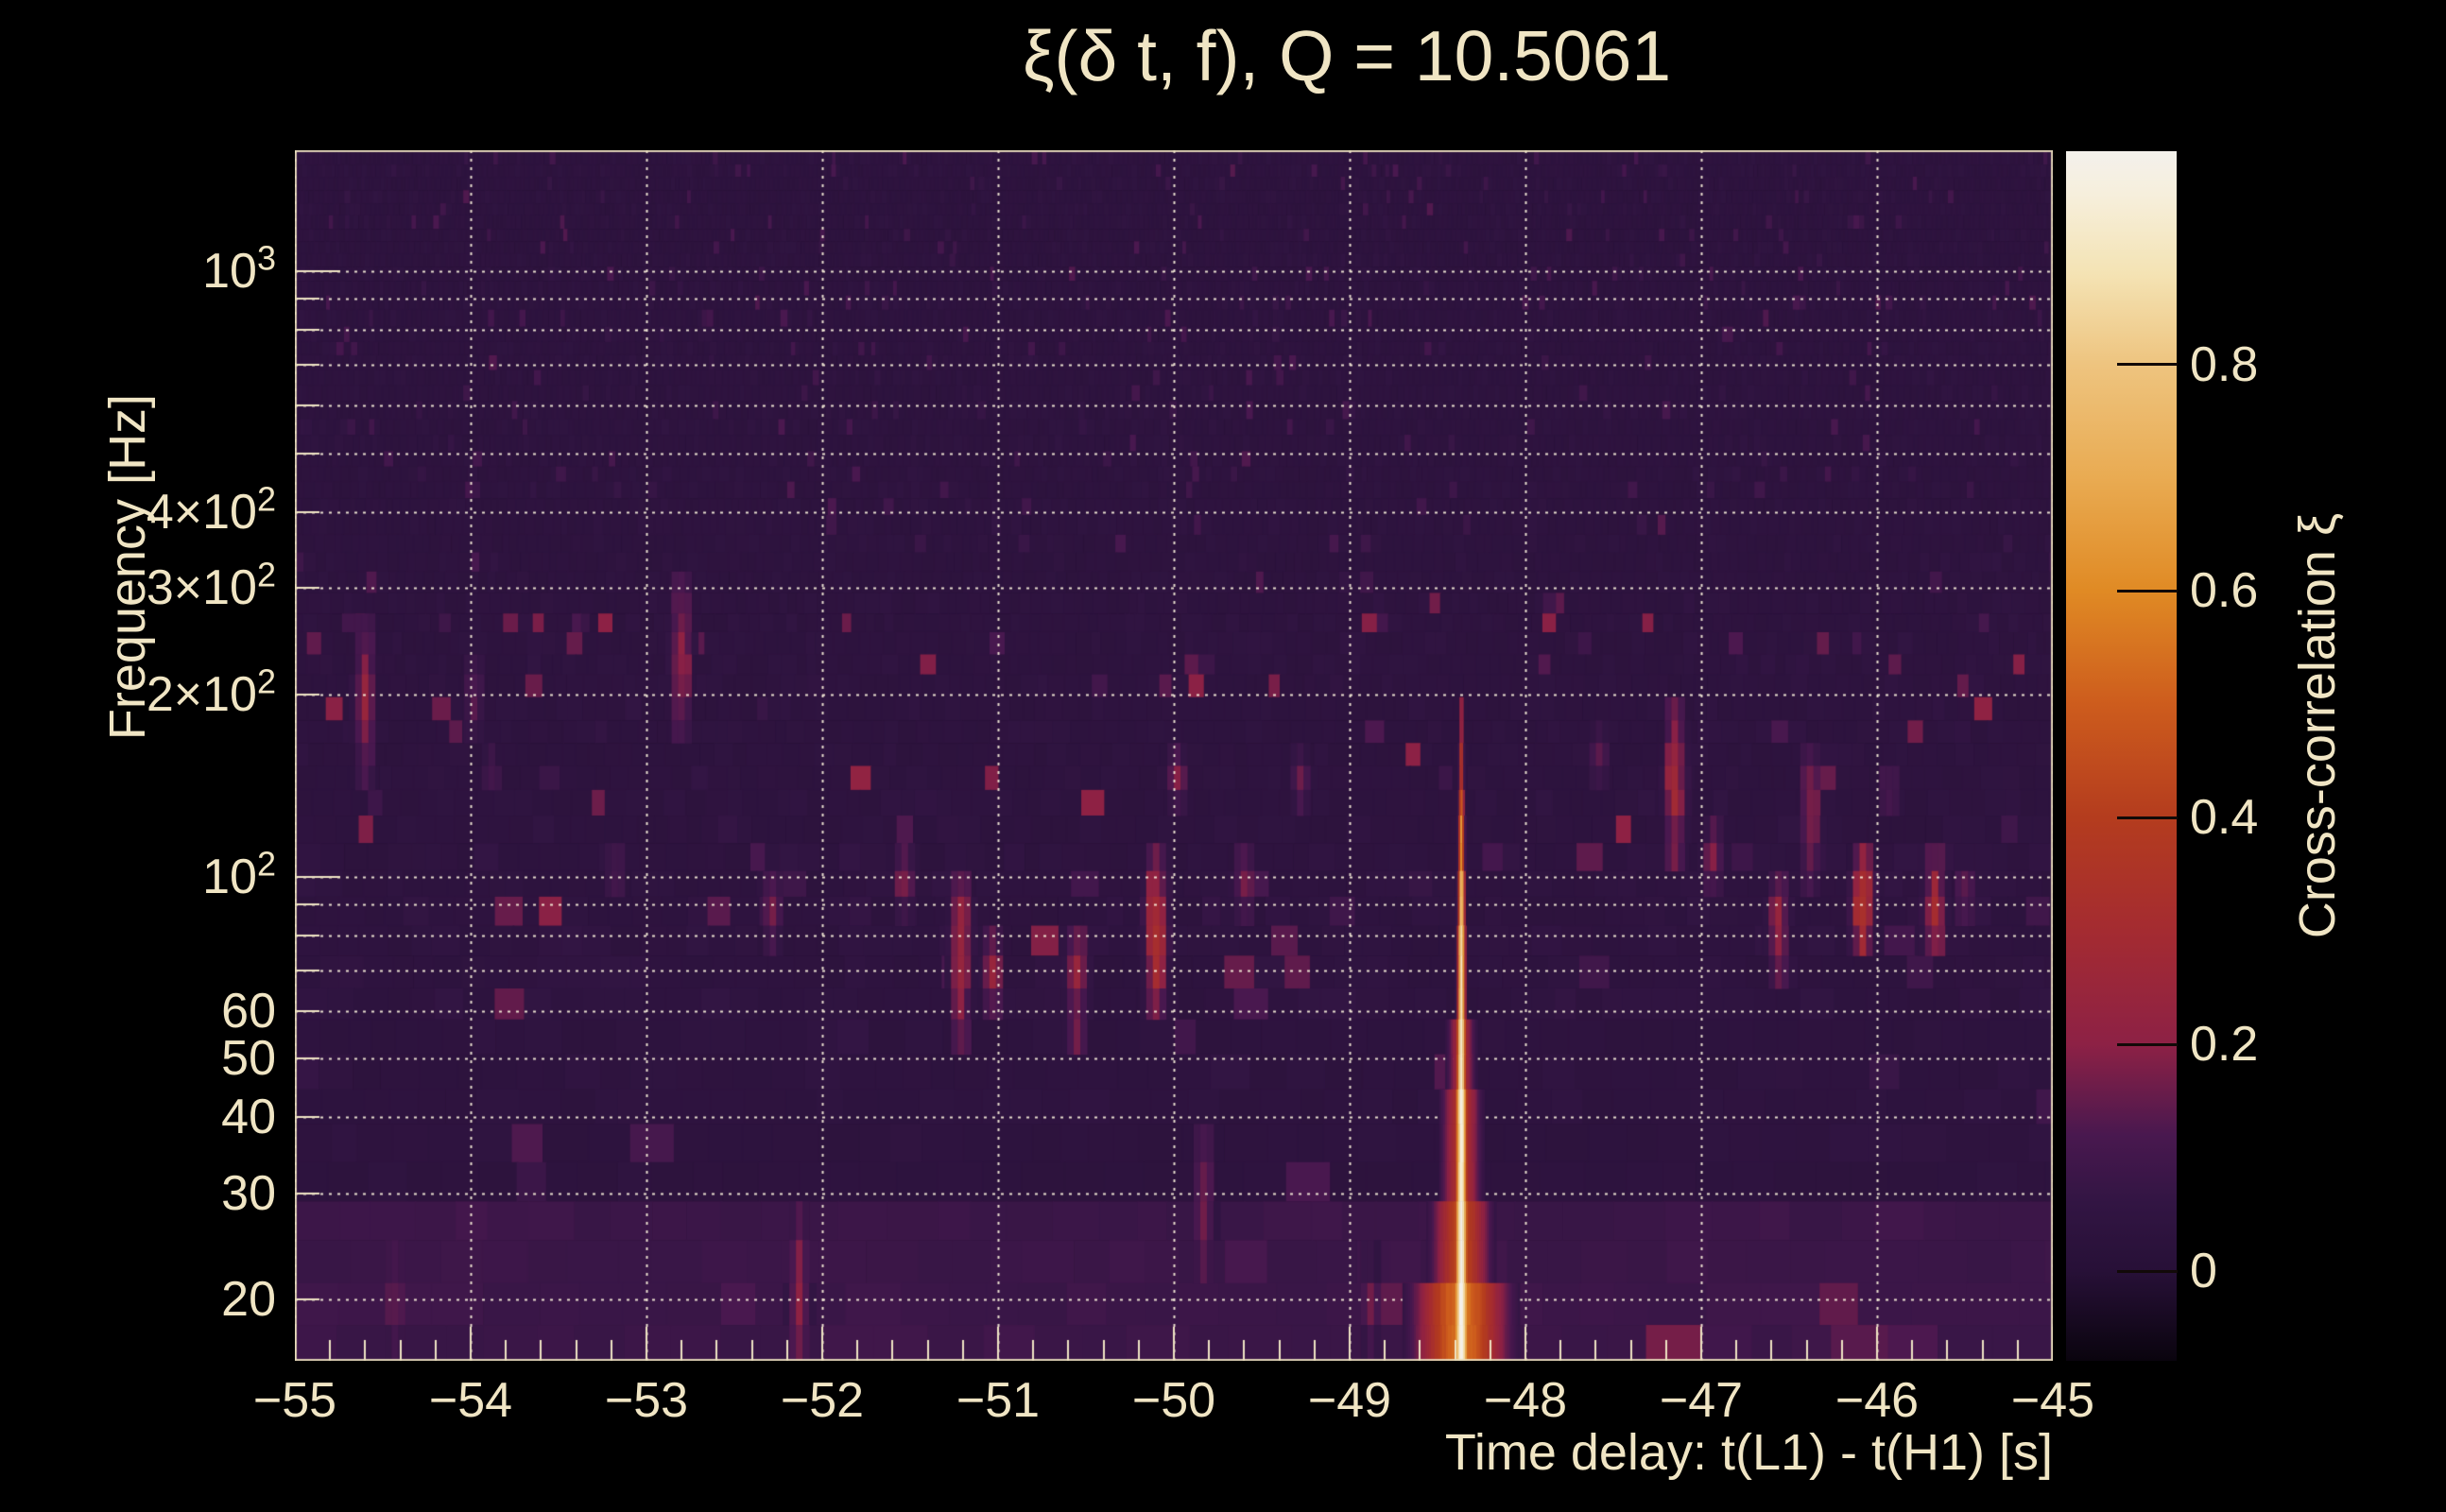 This screenshot has width=2446, height=1512. Describe the element at coordinates (2224, 818) in the screenshot. I see `colorbar-tick-label: 0.4` at that location.